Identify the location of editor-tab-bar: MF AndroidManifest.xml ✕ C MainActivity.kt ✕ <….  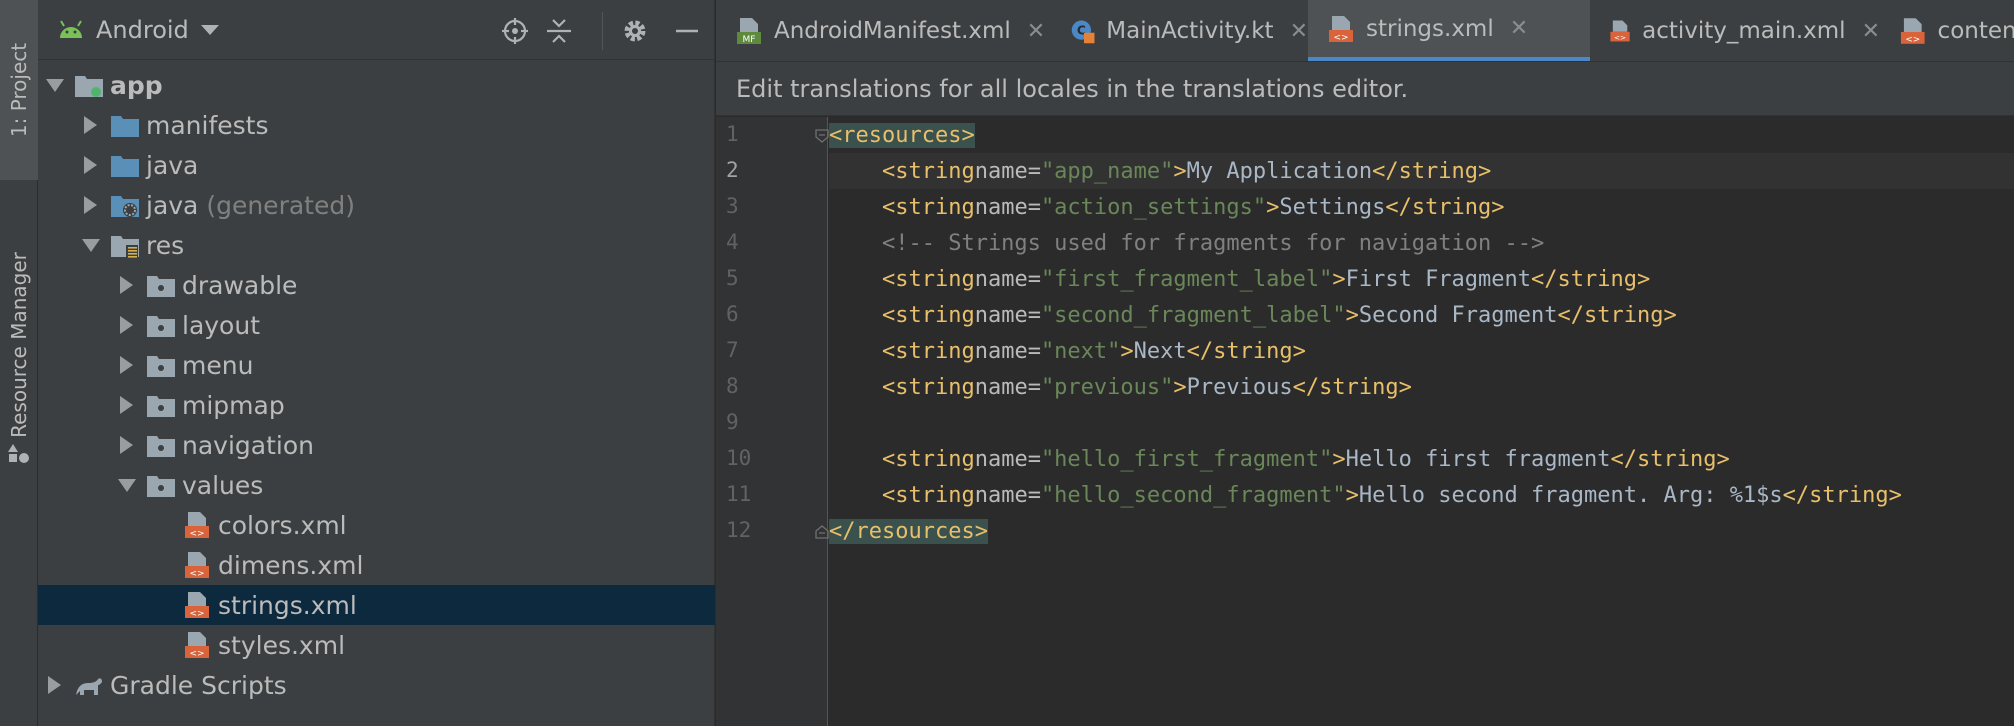
(1365, 31).